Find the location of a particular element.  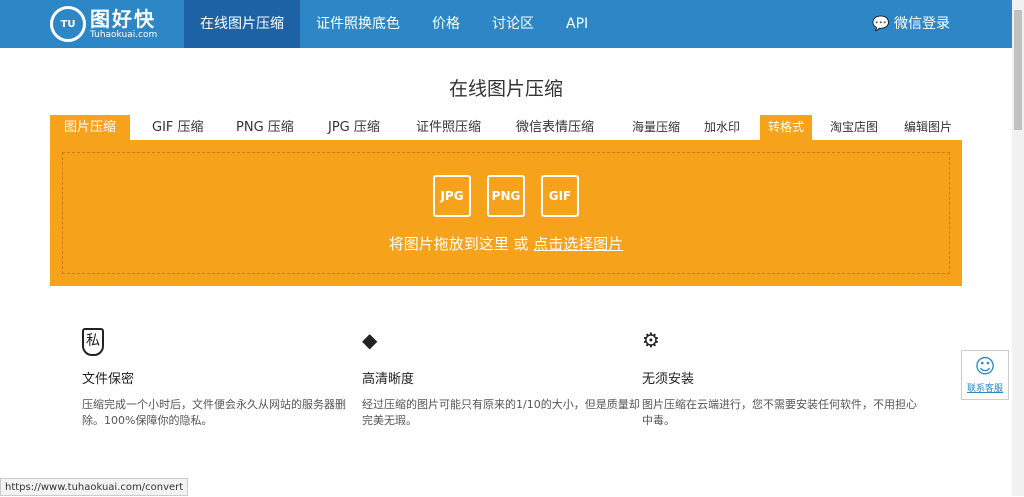

customer-service-button: ☺ 联系客服 is located at coordinates (985, 375).